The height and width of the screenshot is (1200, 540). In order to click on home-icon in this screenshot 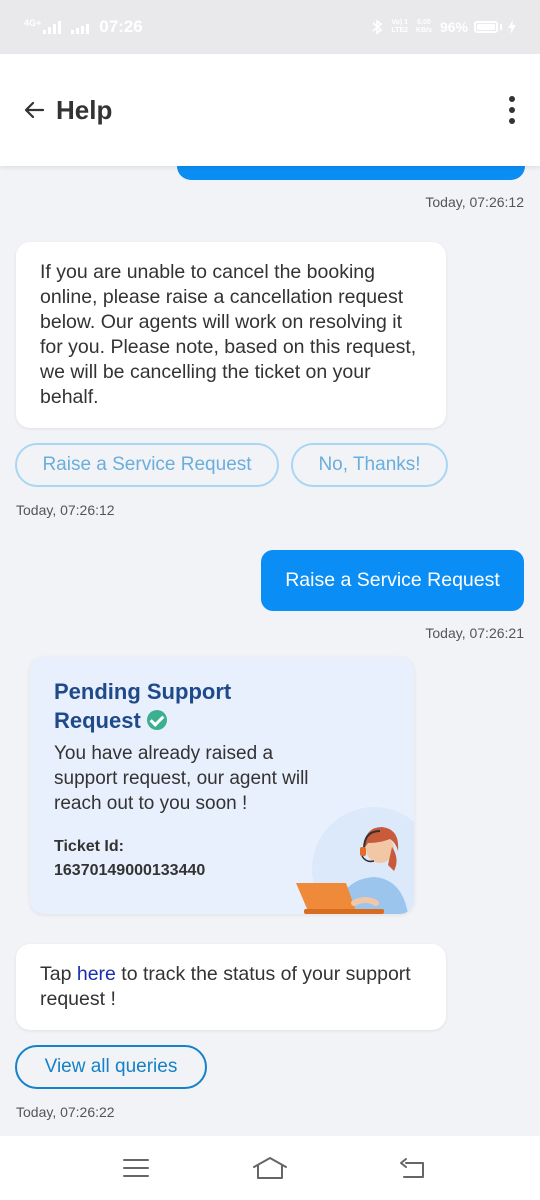, I will do `click(270, 1168)`.